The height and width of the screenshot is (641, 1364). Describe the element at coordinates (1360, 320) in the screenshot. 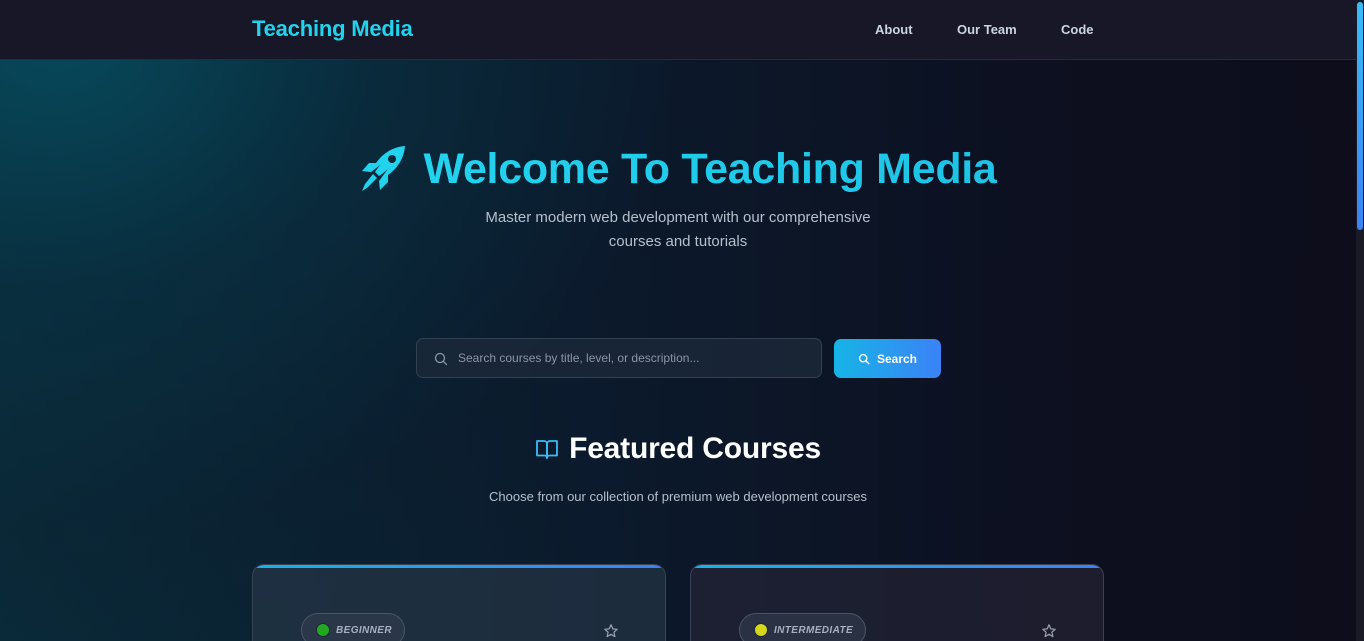

I see `page-scrollbar` at that location.